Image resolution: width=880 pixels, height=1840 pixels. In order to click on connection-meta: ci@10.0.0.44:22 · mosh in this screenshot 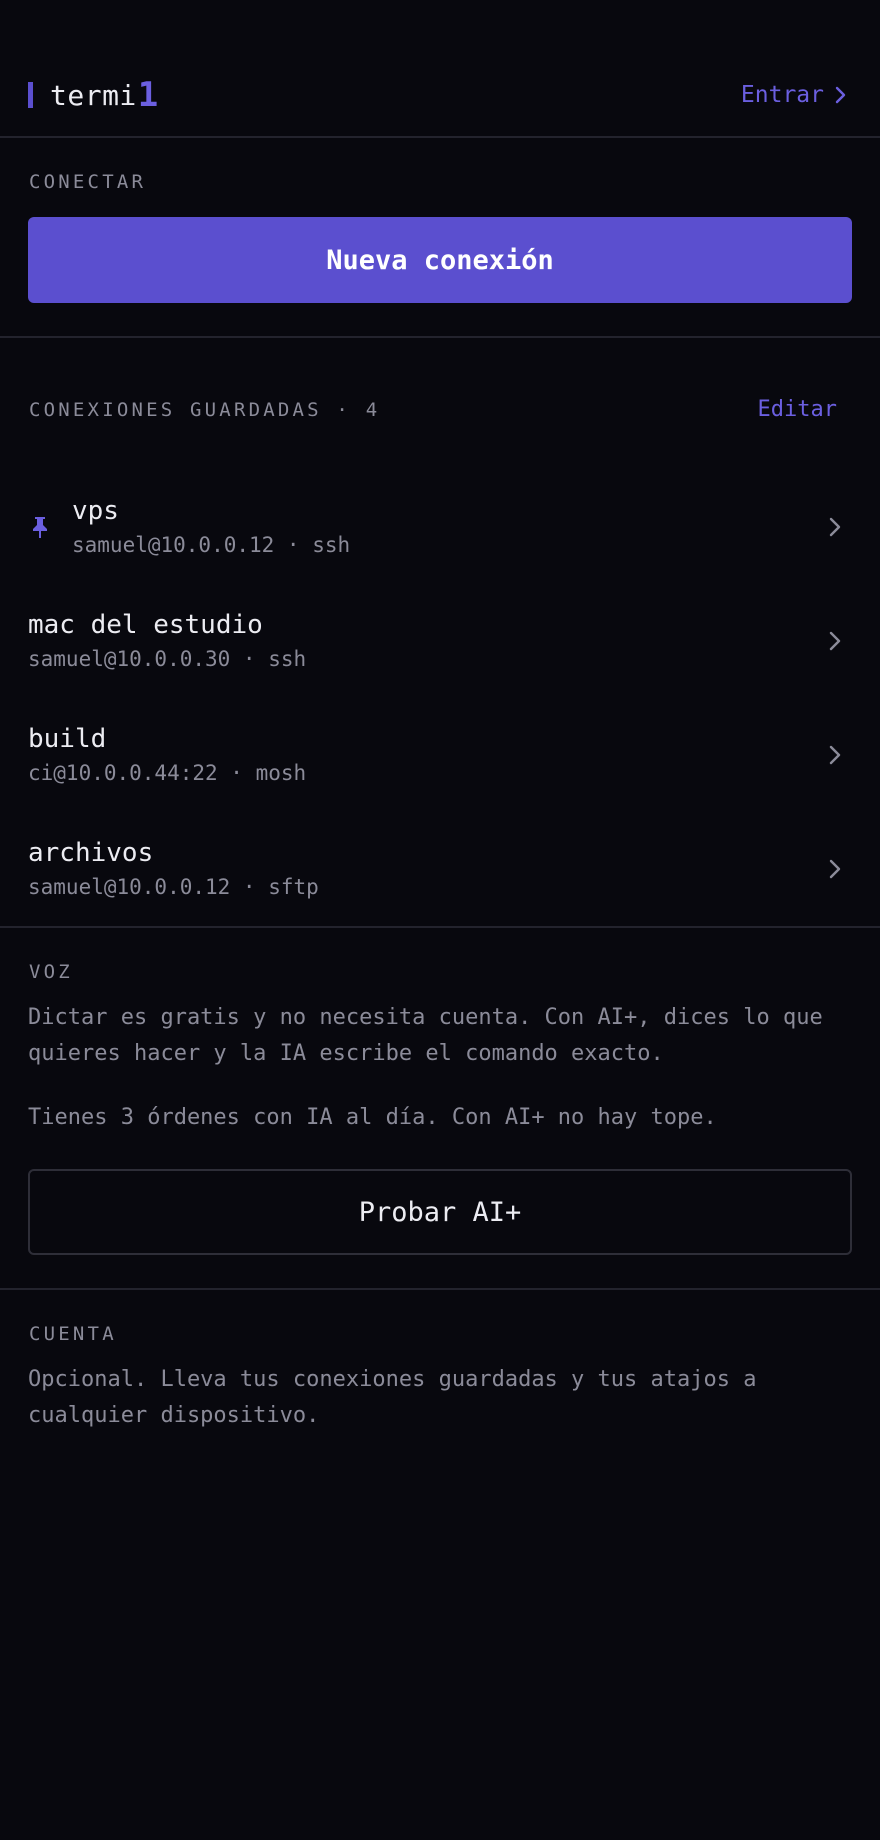, I will do `click(167, 773)`.